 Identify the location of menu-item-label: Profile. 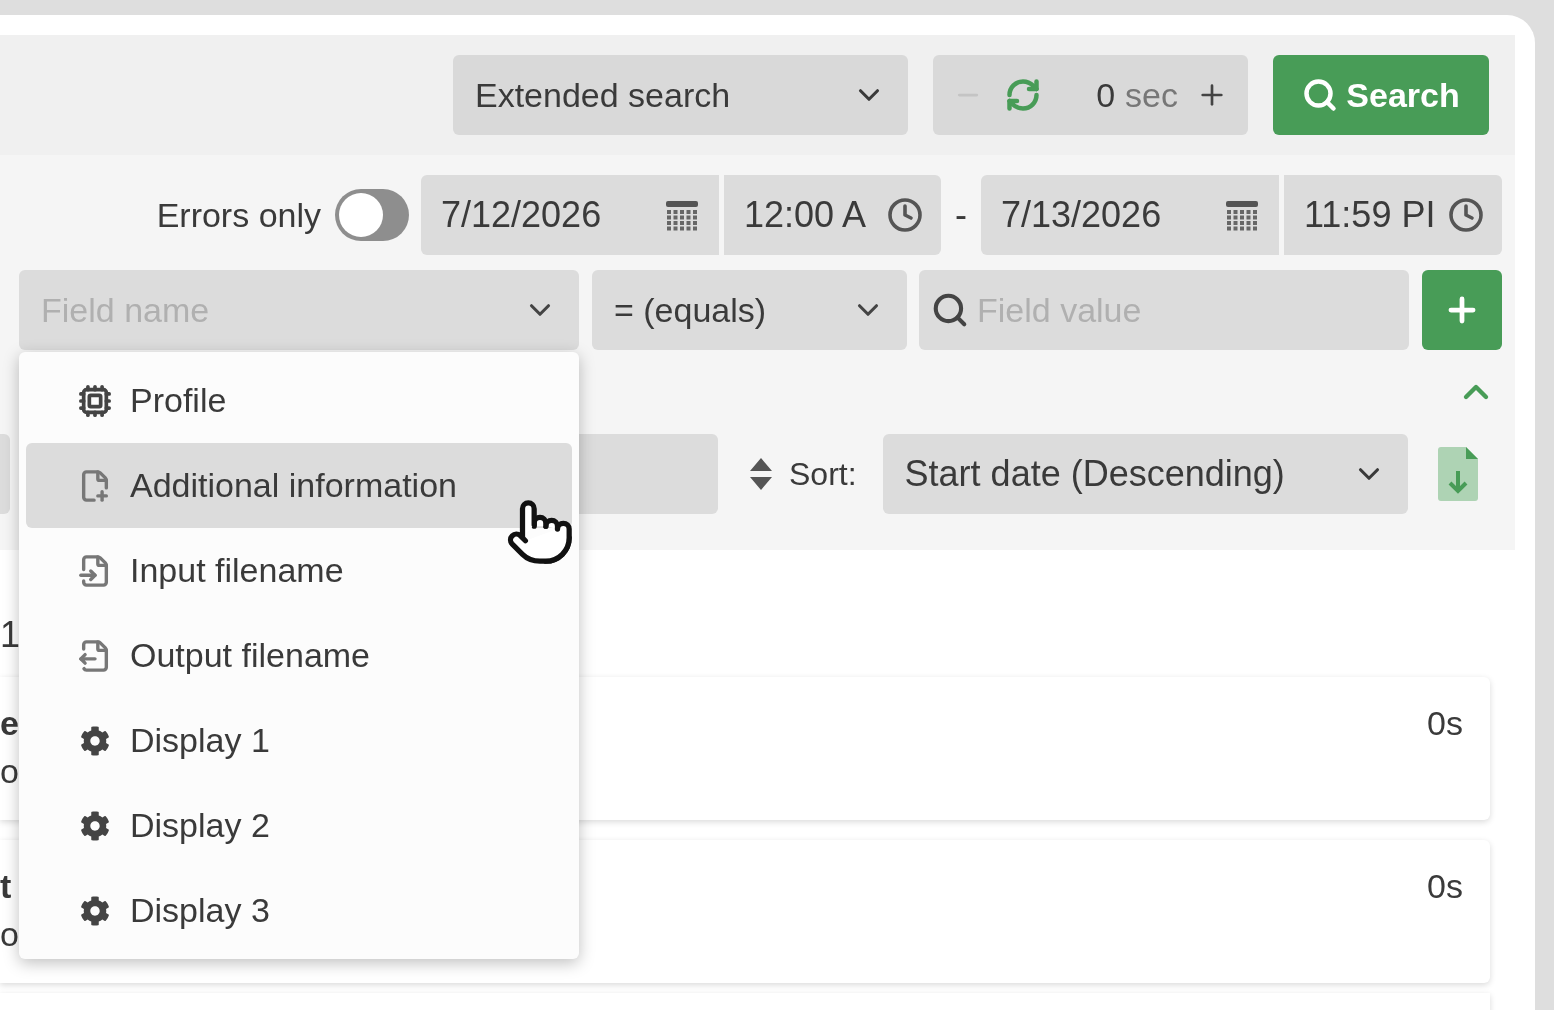
(178, 400).